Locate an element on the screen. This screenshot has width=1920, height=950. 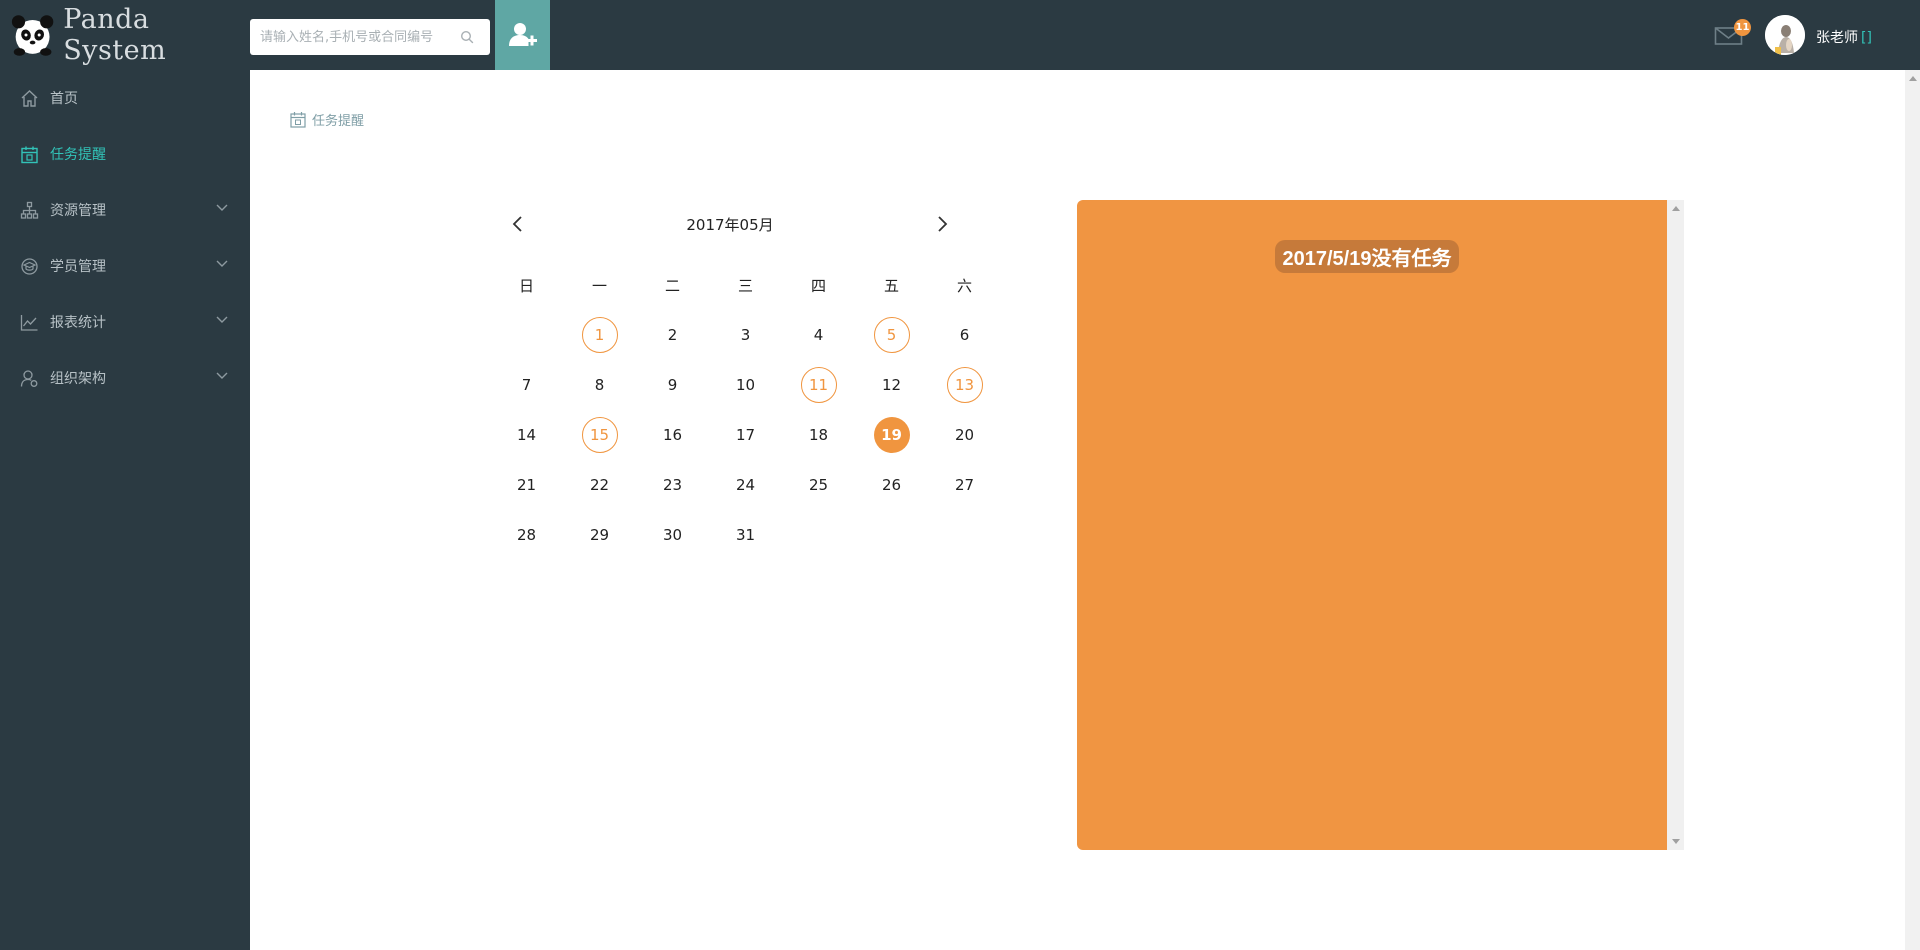
calendar-day: 10 is located at coordinates (746, 385).